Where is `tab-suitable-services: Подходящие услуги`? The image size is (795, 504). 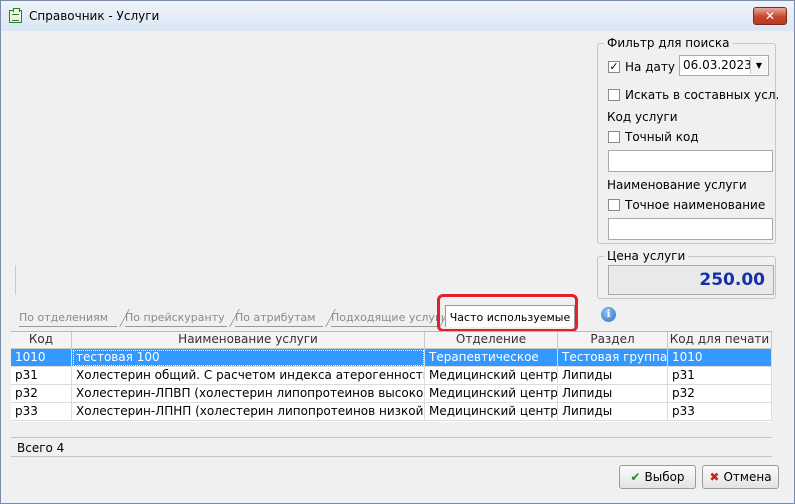 tab-suitable-services: Подходящие услуги is located at coordinates (389, 318).